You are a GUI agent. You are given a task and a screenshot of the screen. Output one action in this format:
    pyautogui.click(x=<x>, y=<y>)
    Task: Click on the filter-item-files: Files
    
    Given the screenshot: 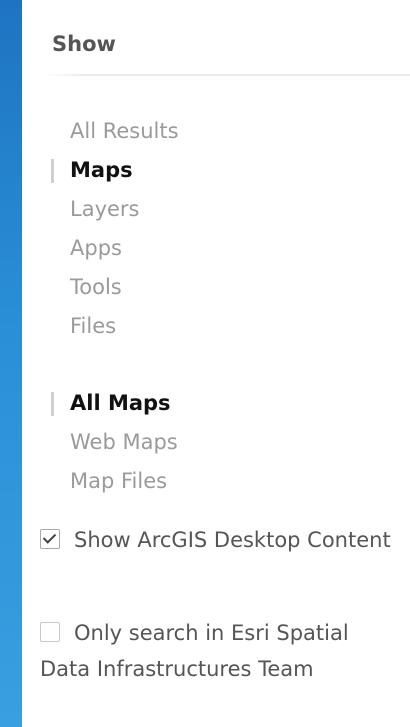 What is the action you would take?
    pyautogui.click(x=235, y=326)
    